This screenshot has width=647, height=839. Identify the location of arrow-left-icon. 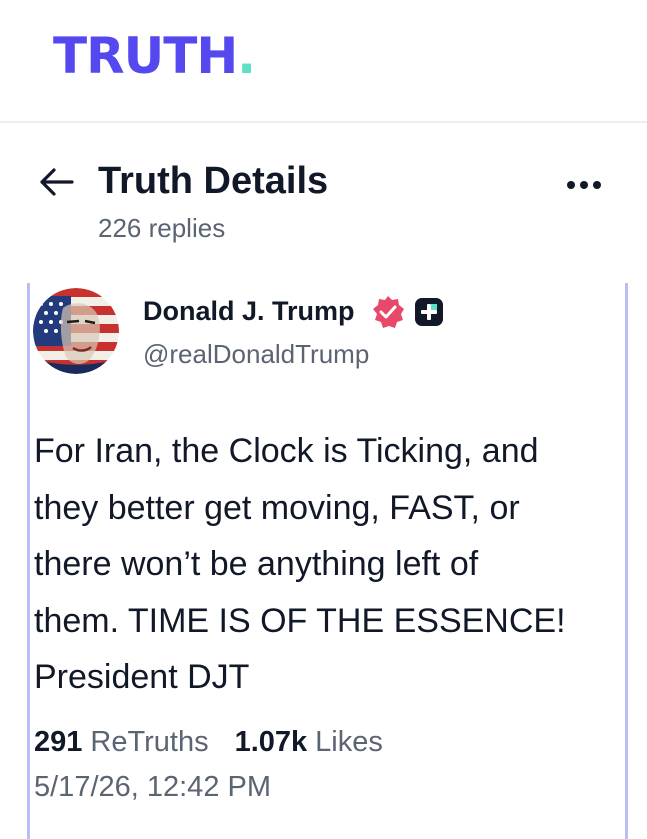
(57, 182).